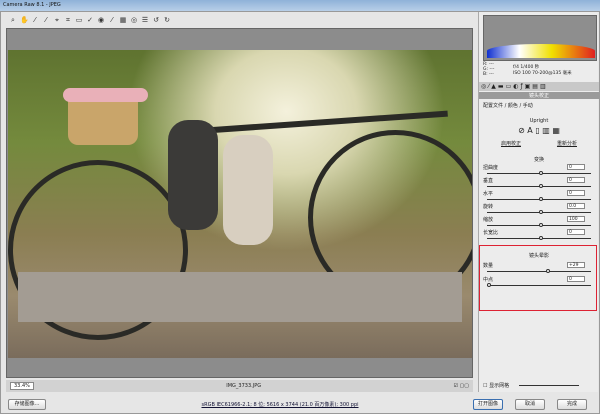  What do you see at coordinates (515, 86) in the screenshot?
I see `lens-tab-icon: ◐` at bounding box center [515, 86].